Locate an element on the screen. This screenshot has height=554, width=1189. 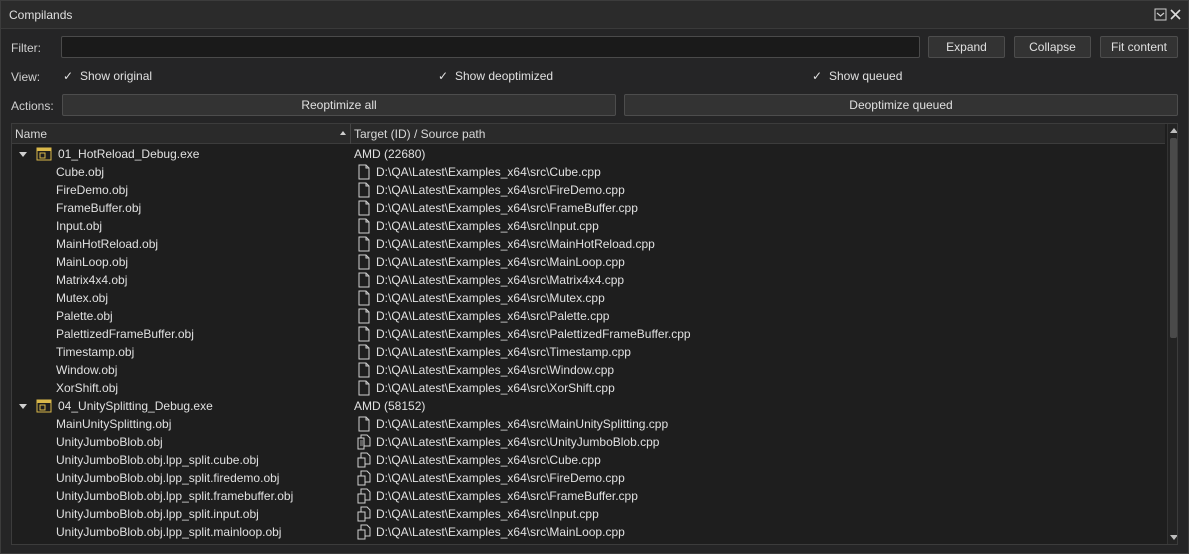
compiland-name: UnityJumboBlob.obj is located at coordinates (109, 442).